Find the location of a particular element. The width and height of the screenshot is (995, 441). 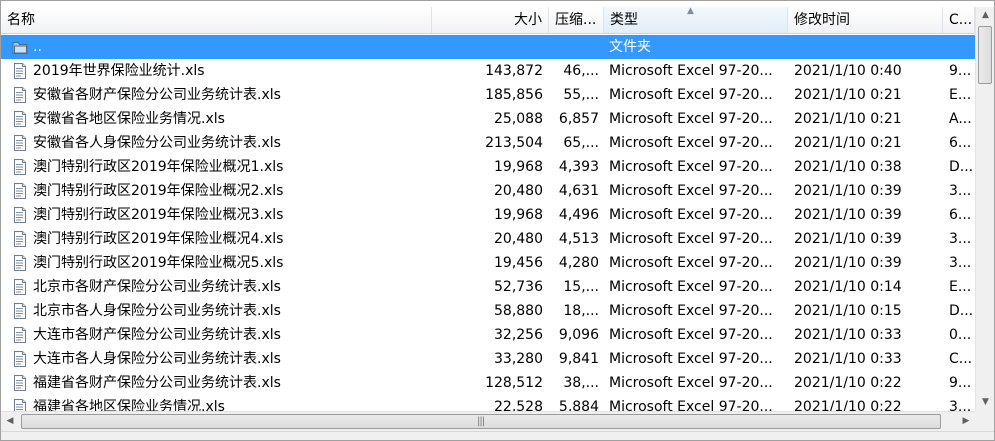

file-size: 19,968 is located at coordinates (518, 215).